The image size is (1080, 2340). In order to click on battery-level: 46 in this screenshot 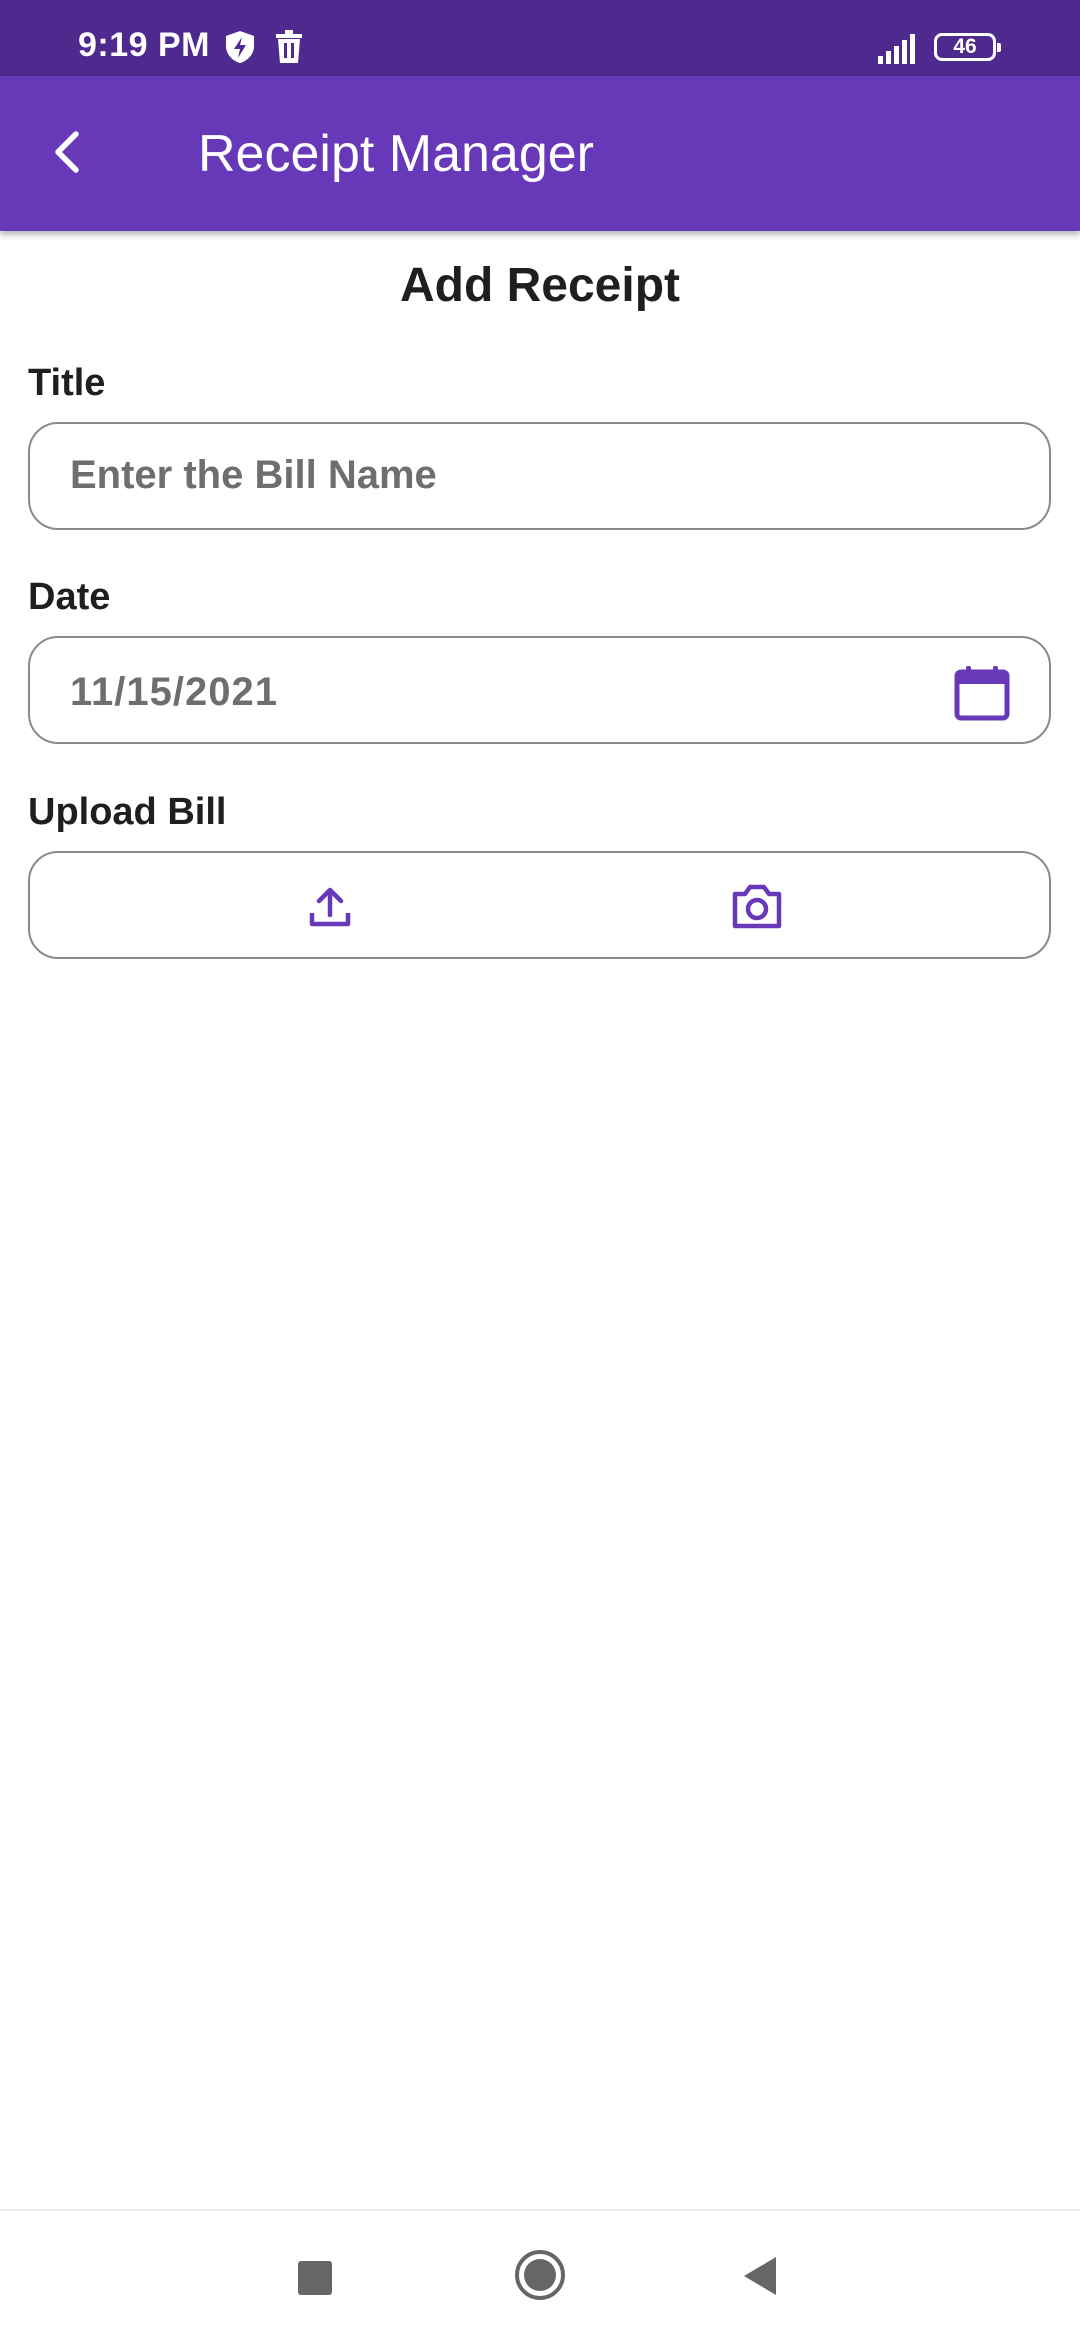, I will do `click(965, 46)`.